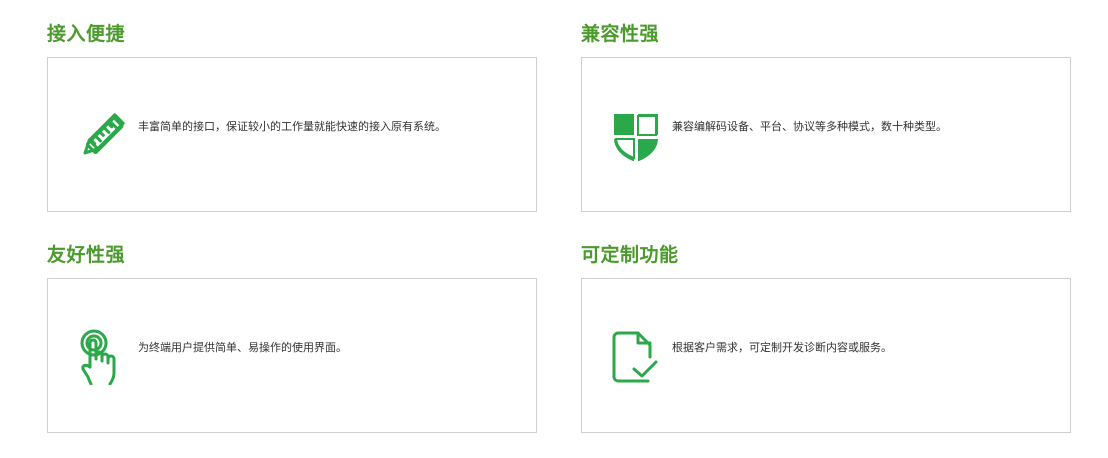 This screenshot has width=1108, height=458. I want to click on feature-title: 友好性强, so click(86, 255).